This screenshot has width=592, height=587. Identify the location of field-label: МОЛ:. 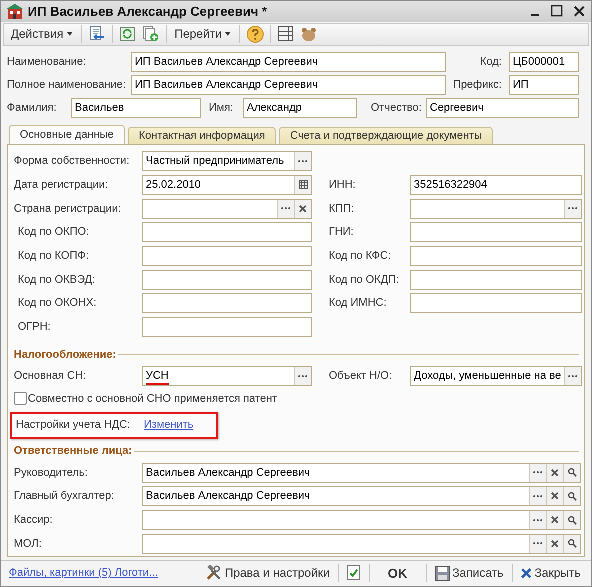
(28, 544).